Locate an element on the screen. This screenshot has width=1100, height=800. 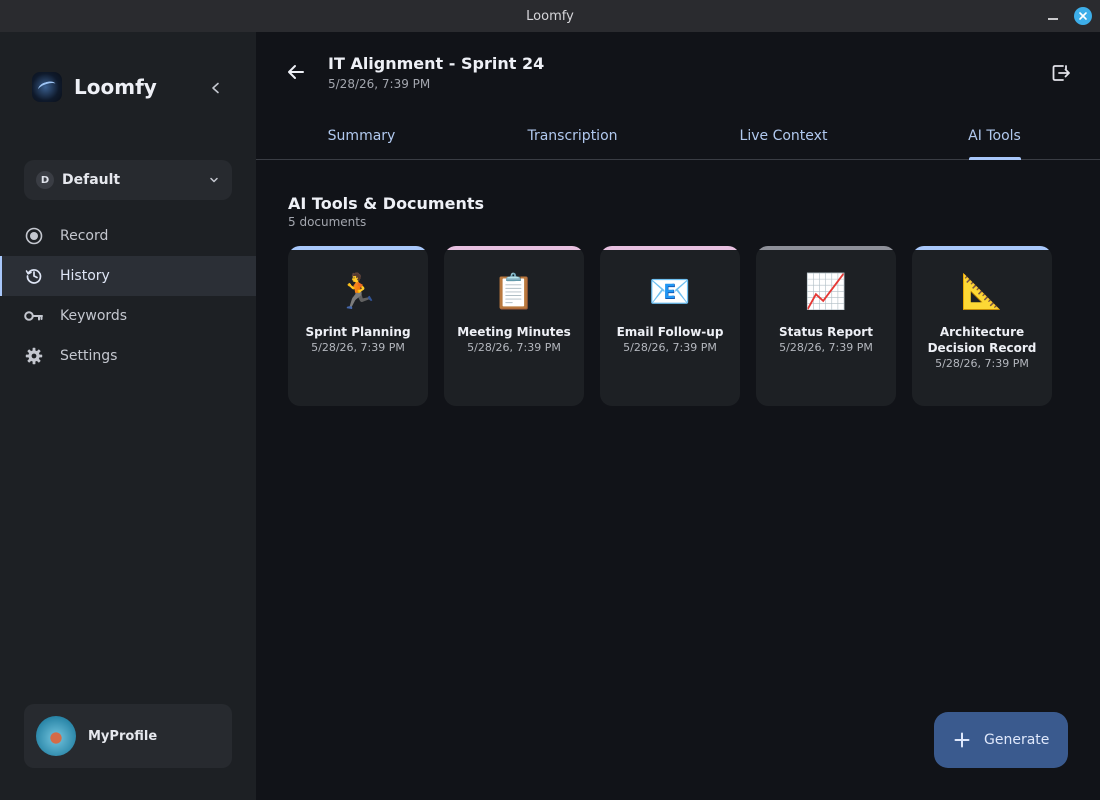
document-card: 🏃 Sprint Planning 5/28/26, 7:39 PM is located at coordinates (358, 326).